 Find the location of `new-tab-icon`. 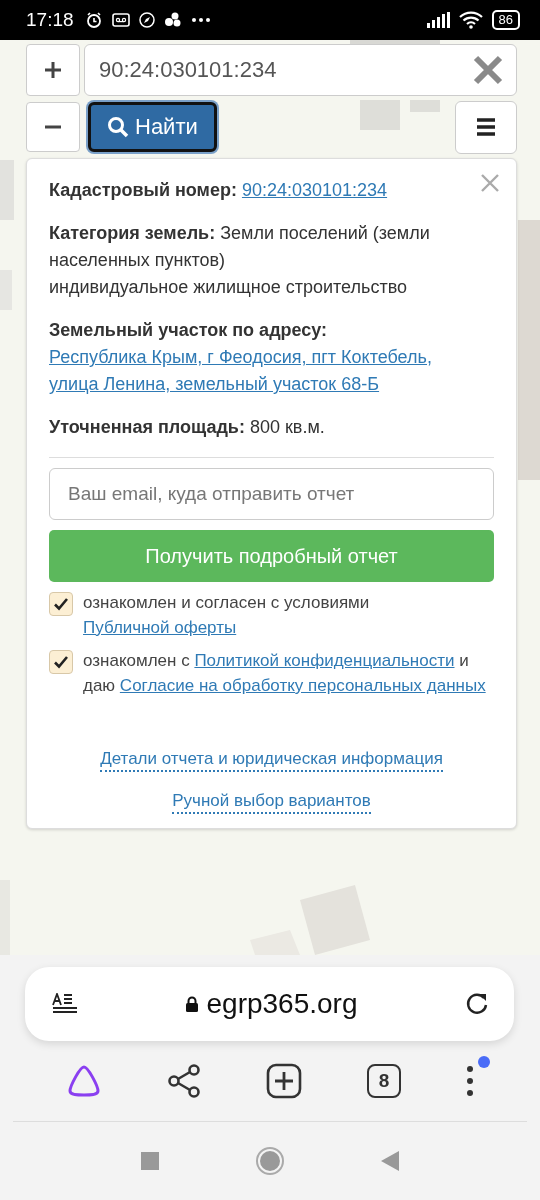

new-tab-icon is located at coordinates (283, 1081).